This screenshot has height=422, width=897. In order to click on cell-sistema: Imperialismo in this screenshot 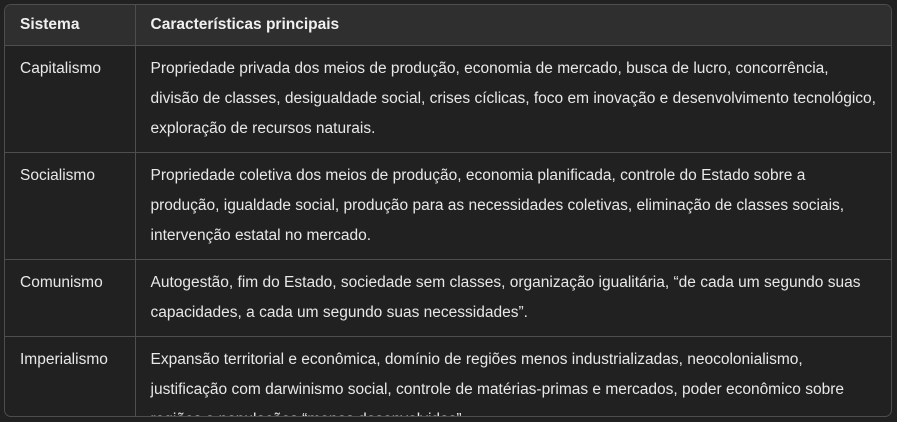, I will do `click(70, 376)`.